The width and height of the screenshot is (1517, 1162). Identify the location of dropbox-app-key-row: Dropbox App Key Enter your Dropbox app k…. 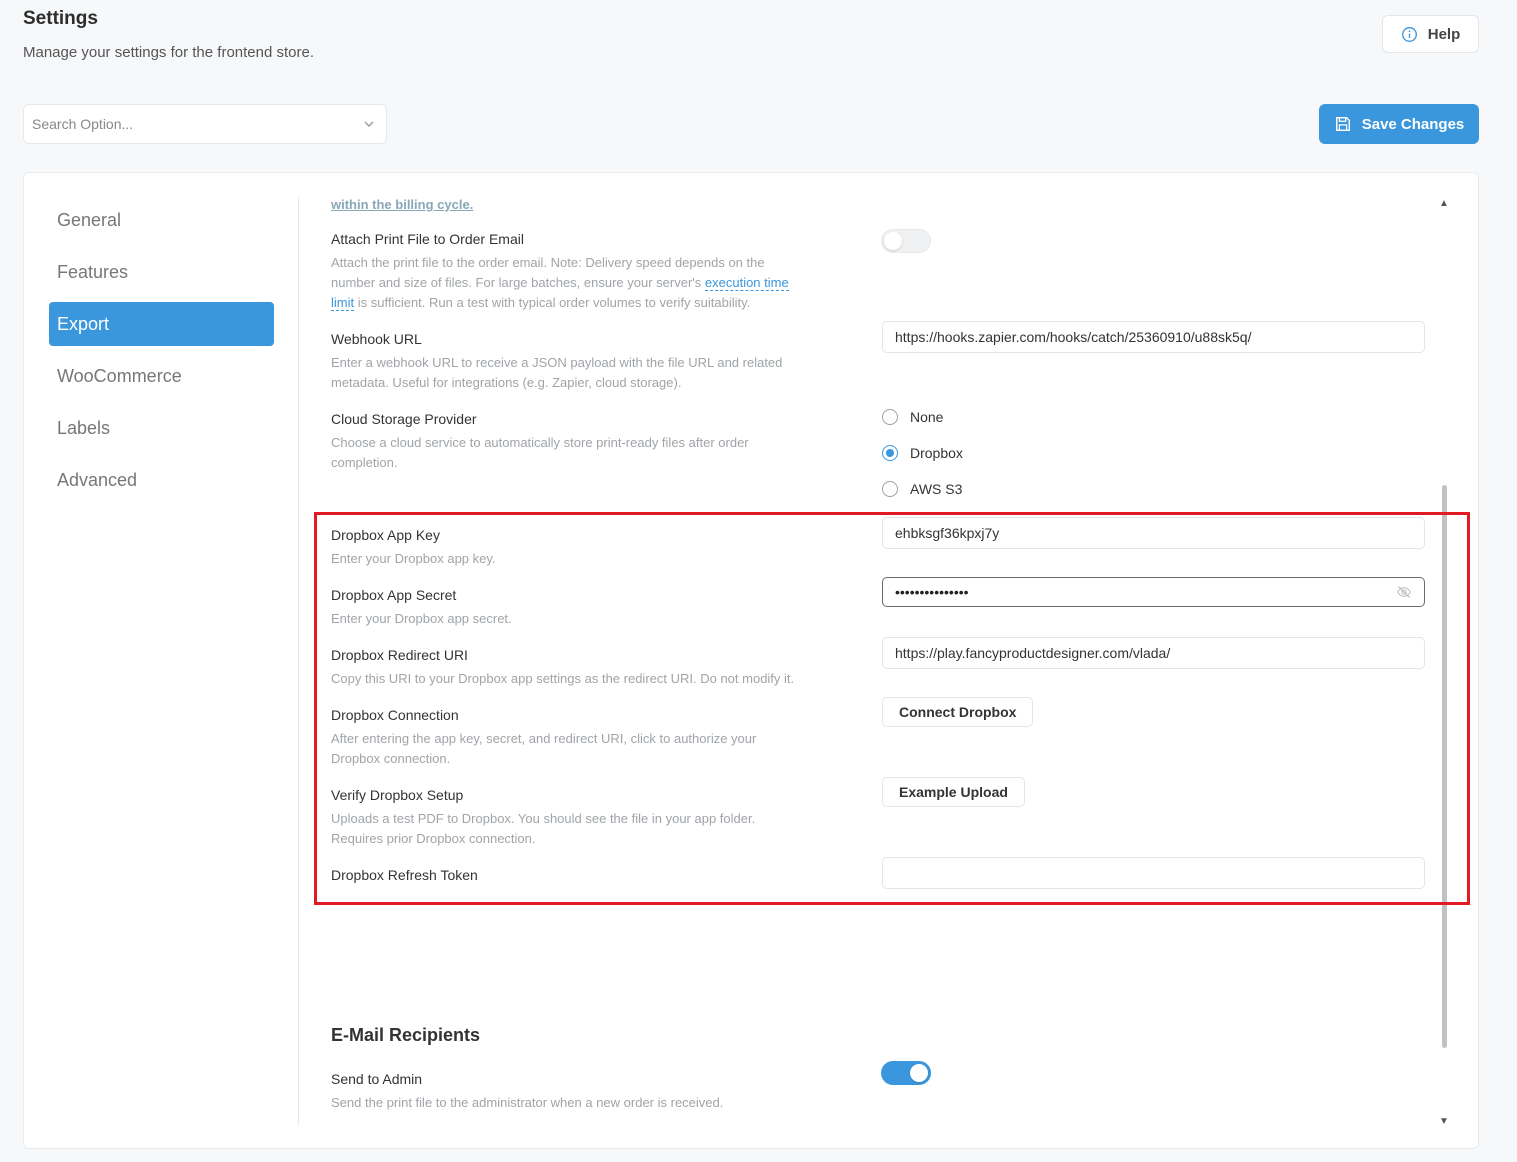
(878, 543).